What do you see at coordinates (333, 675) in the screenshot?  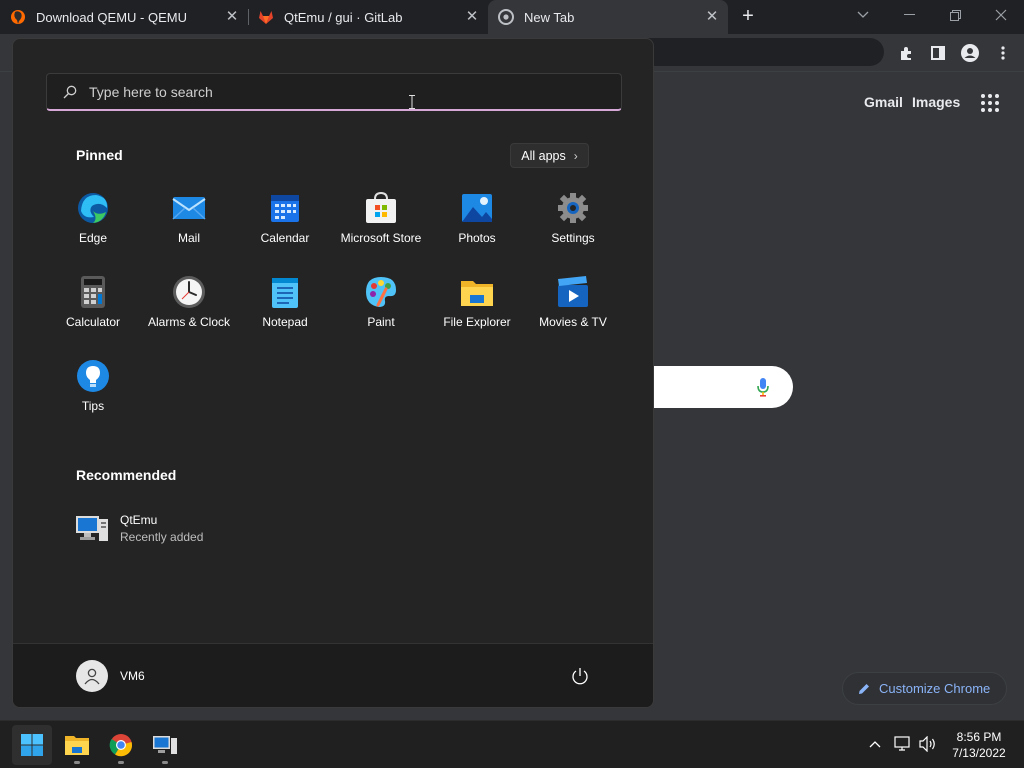 I see `start-menu-footer: VM6` at bounding box center [333, 675].